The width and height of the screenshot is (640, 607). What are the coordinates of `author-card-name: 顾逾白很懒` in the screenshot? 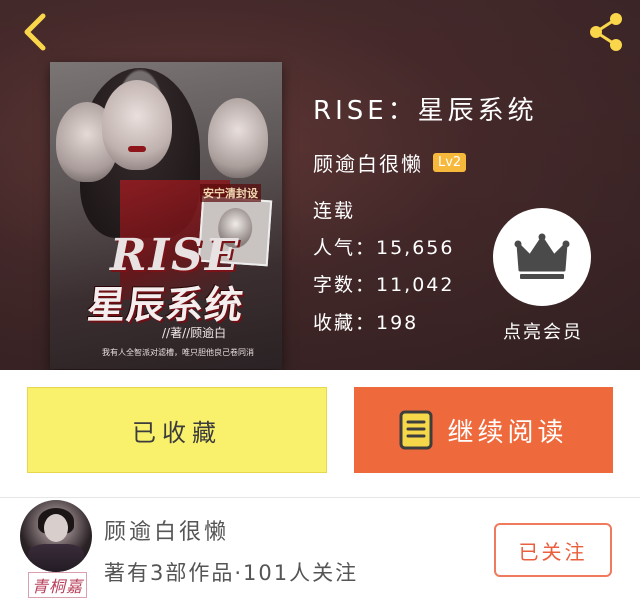 It's located at (166, 530).